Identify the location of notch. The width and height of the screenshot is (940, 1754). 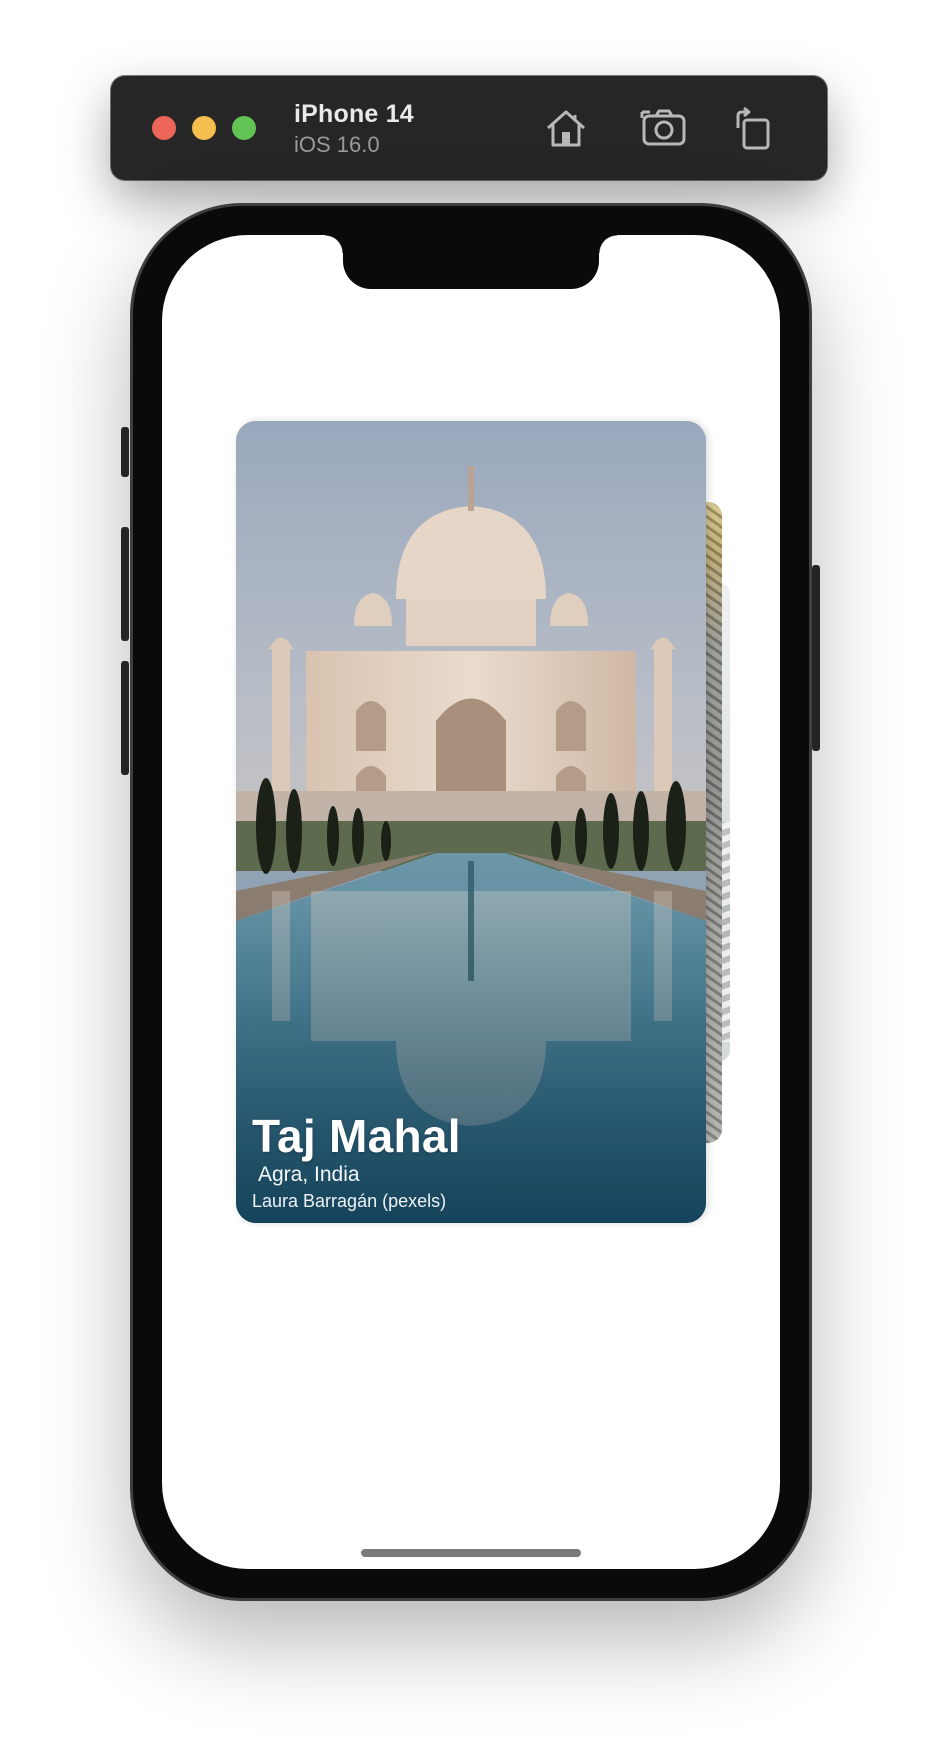
(471, 262).